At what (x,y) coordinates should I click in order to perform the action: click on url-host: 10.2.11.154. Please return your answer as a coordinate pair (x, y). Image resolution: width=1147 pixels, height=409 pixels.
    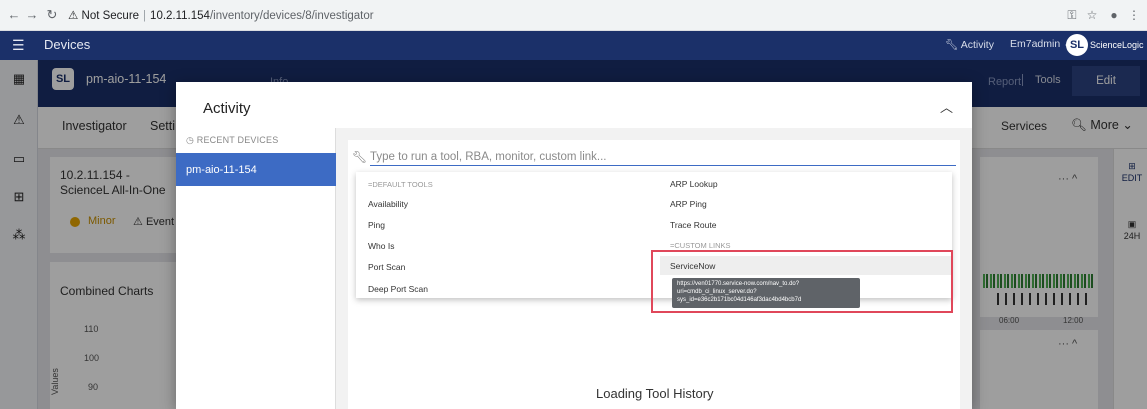
    Looking at the image, I should click on (180, 16).